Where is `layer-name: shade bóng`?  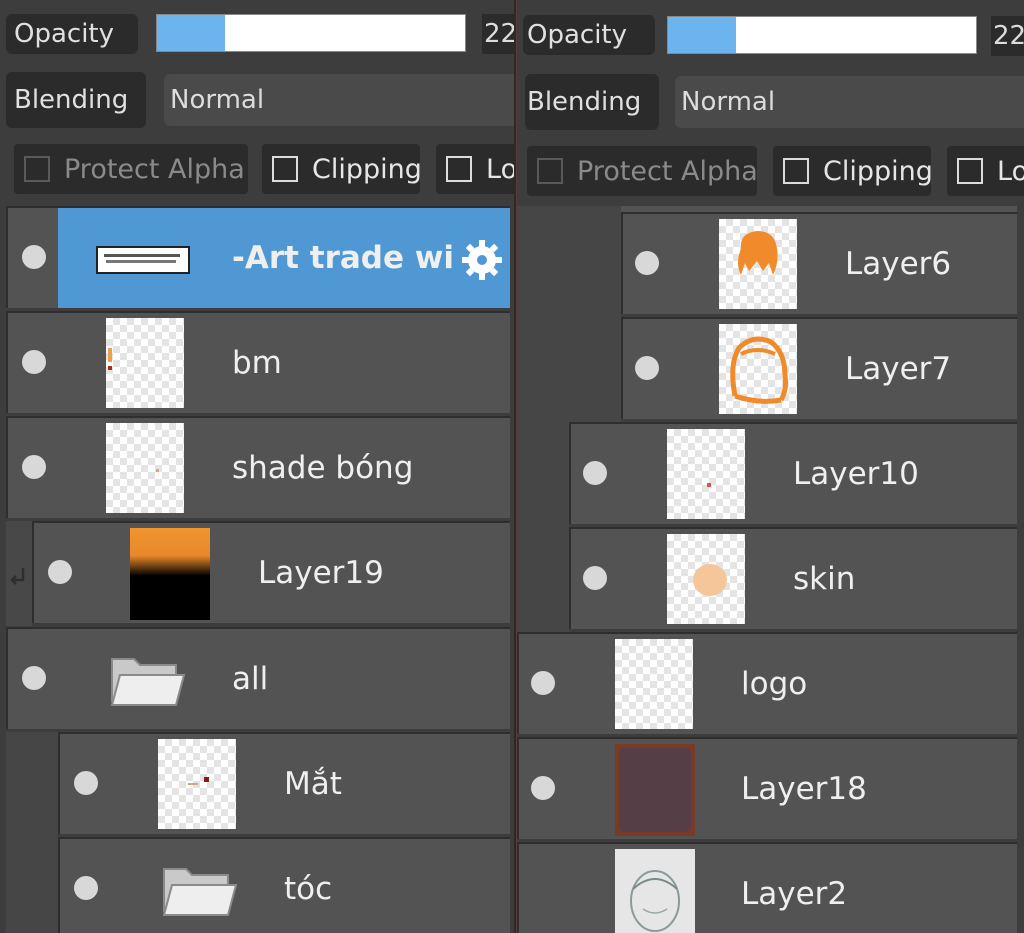
layer-name: shade bóng is located at coordinates (323, 468).